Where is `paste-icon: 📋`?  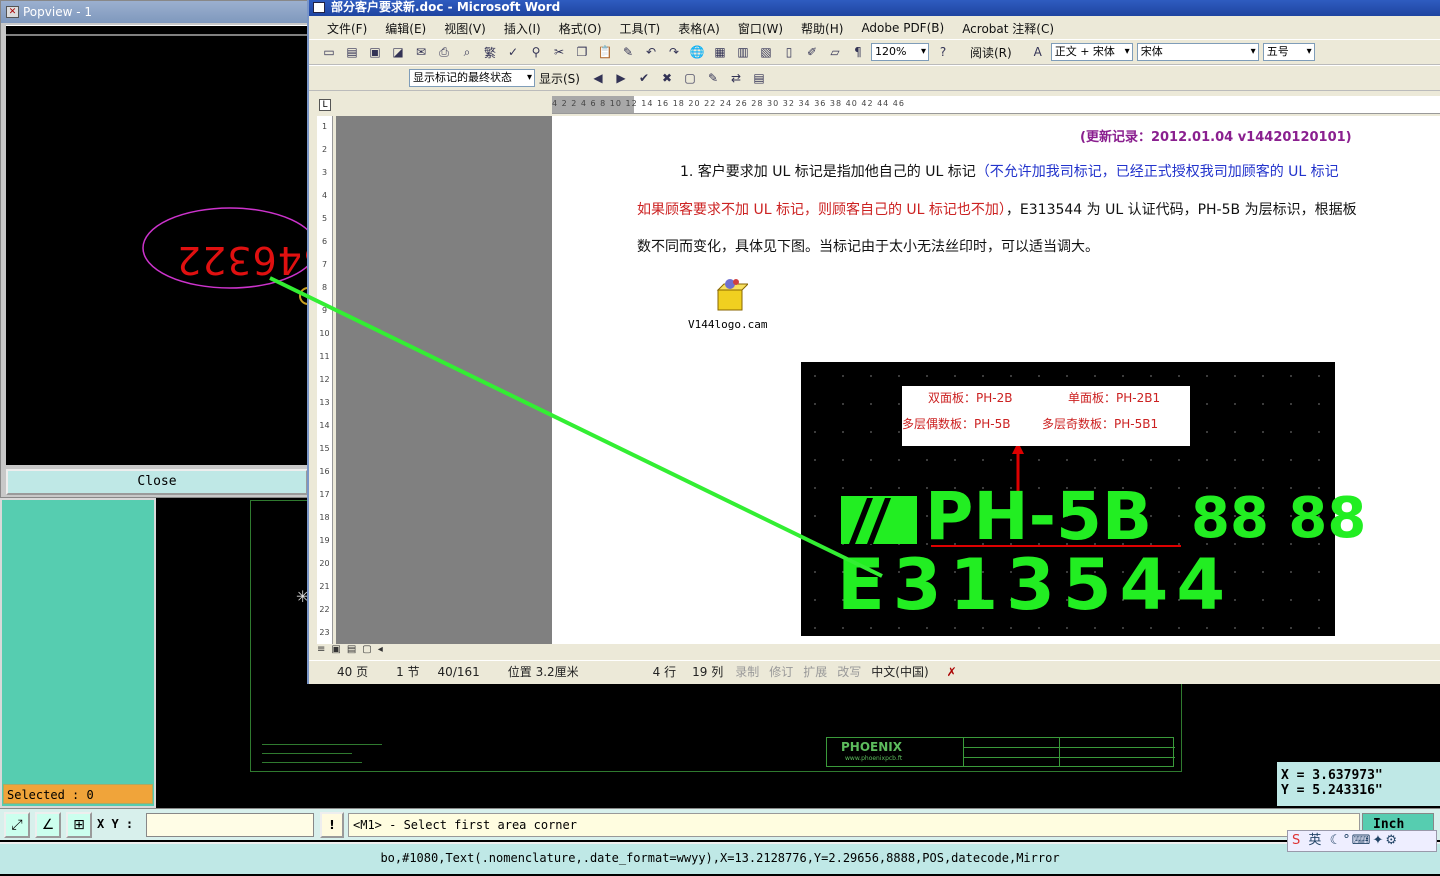
paste-icon: 📋 is located at coordinates (605, 52).